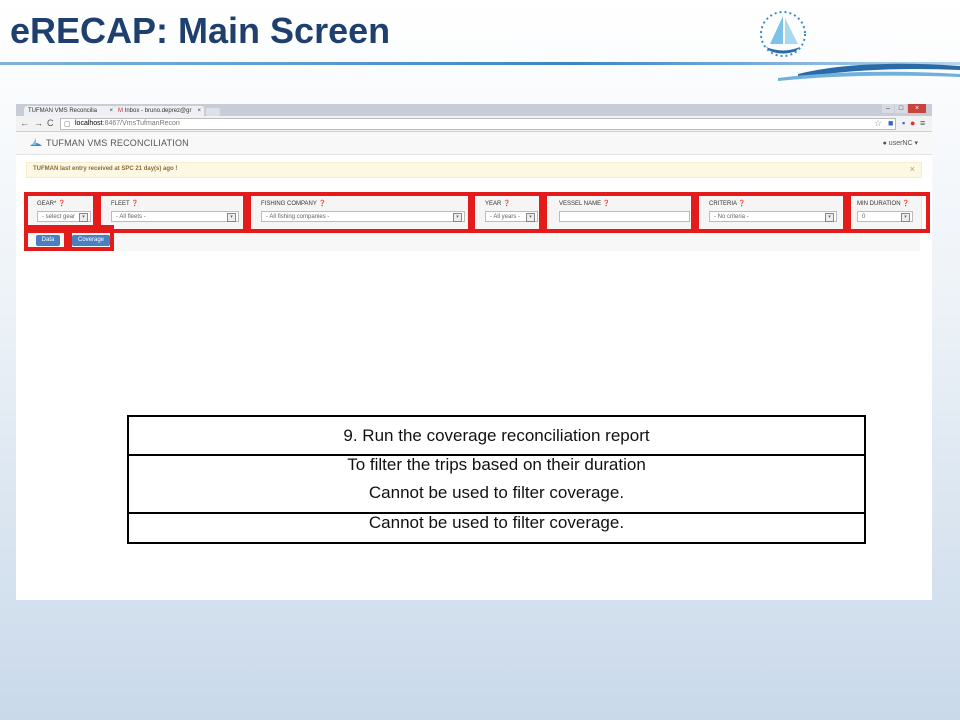 Image resolution: width=960 pixels, height=720 pixels. I want to click on tab-tufman: TUFMAN VMS Reconcilia ×, so click(70, 111).